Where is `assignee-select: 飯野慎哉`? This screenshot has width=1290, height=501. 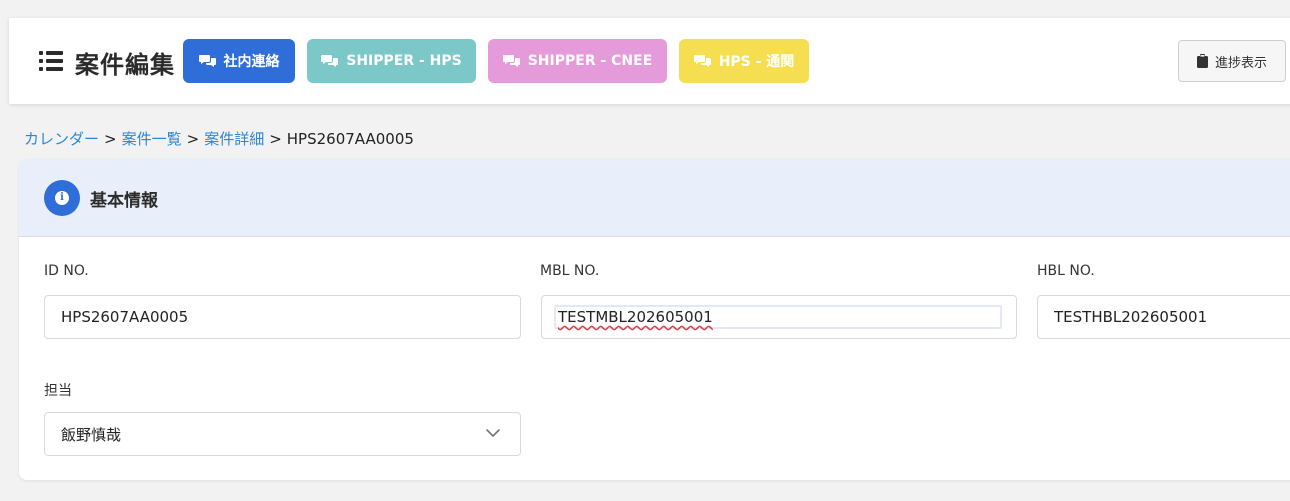
assignee-select: 飯野慎哉 is located at coordinates (282, 434).